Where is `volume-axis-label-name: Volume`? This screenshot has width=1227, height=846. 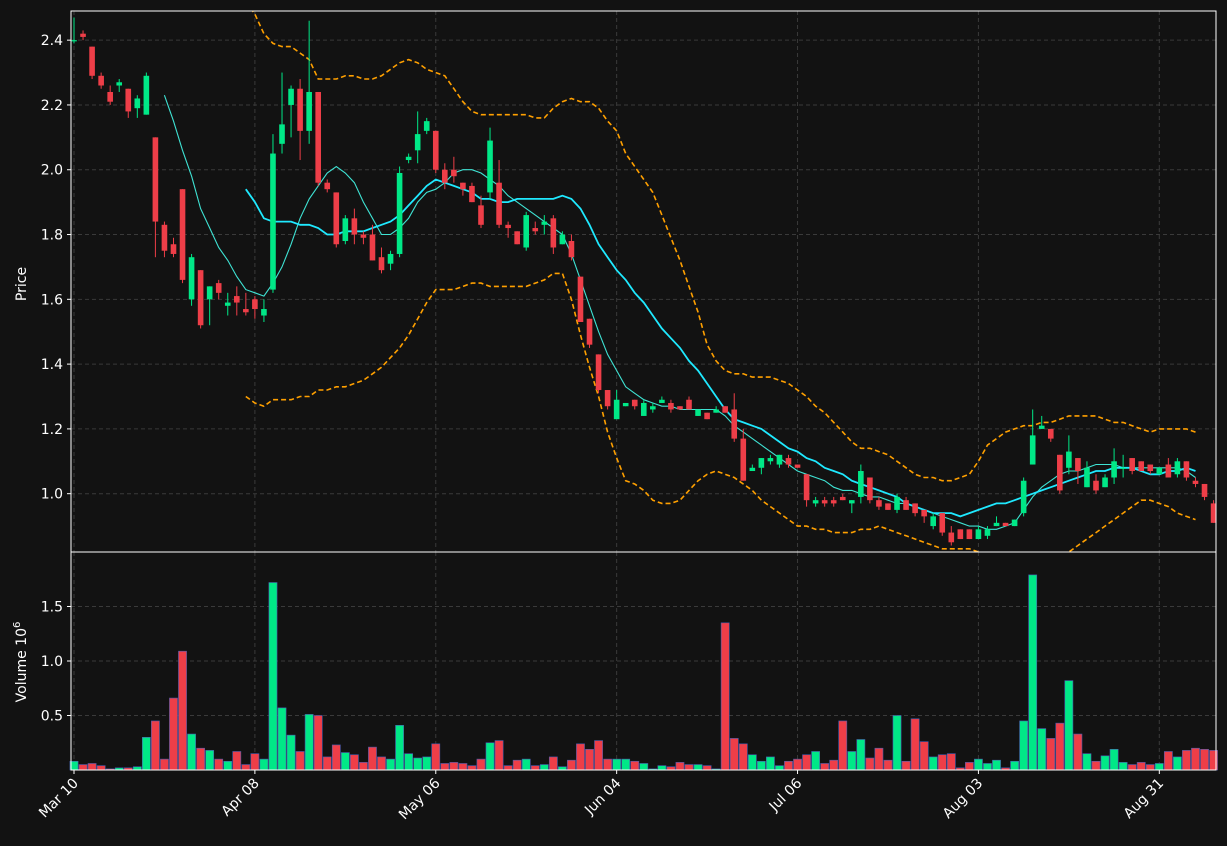
volume-axis-label-name: Volume is located at coordinates (22, 676).